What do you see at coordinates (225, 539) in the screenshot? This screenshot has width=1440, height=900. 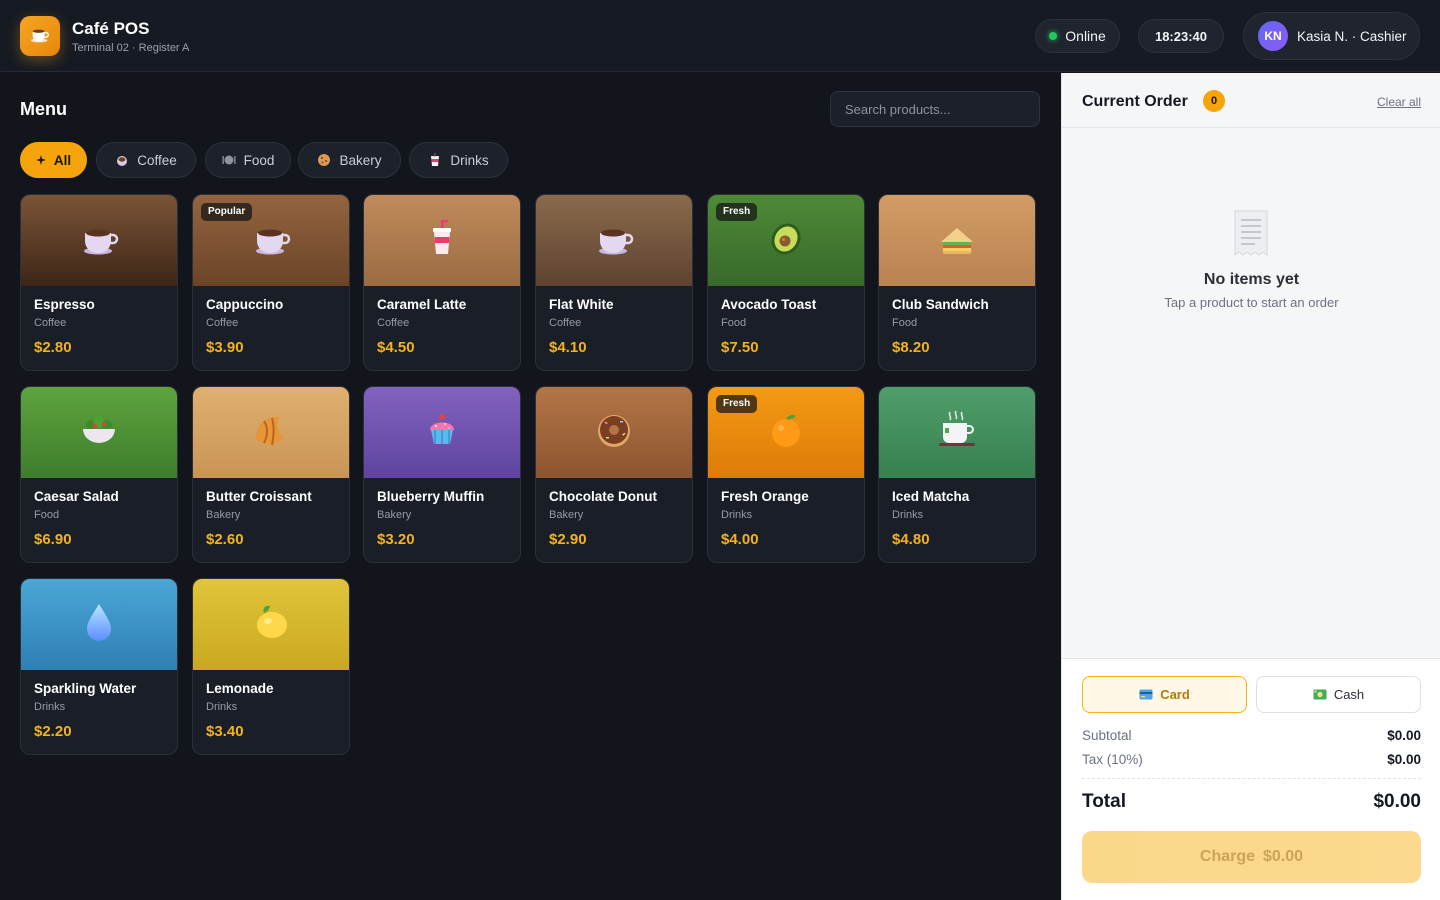 I see `product-price: $2.60` at bounding box center [225, 539].